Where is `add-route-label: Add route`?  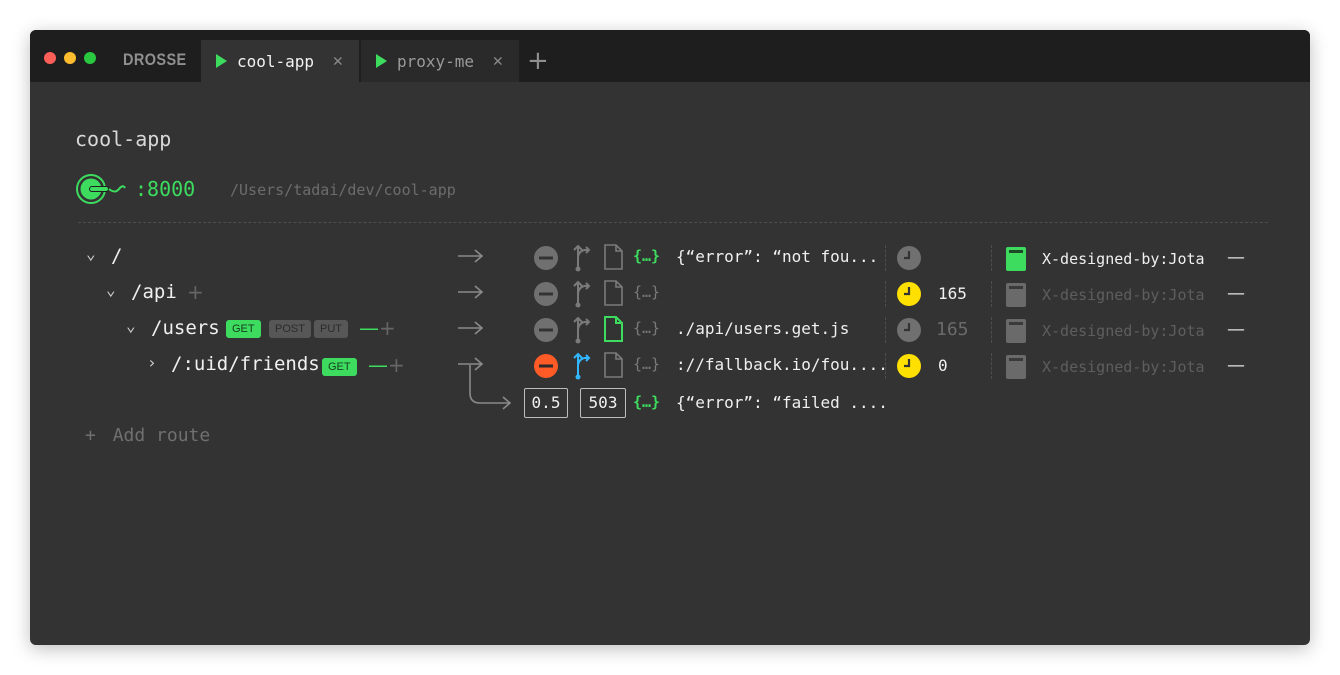 add-route-label: Add route is located at coordinates (161, 435).